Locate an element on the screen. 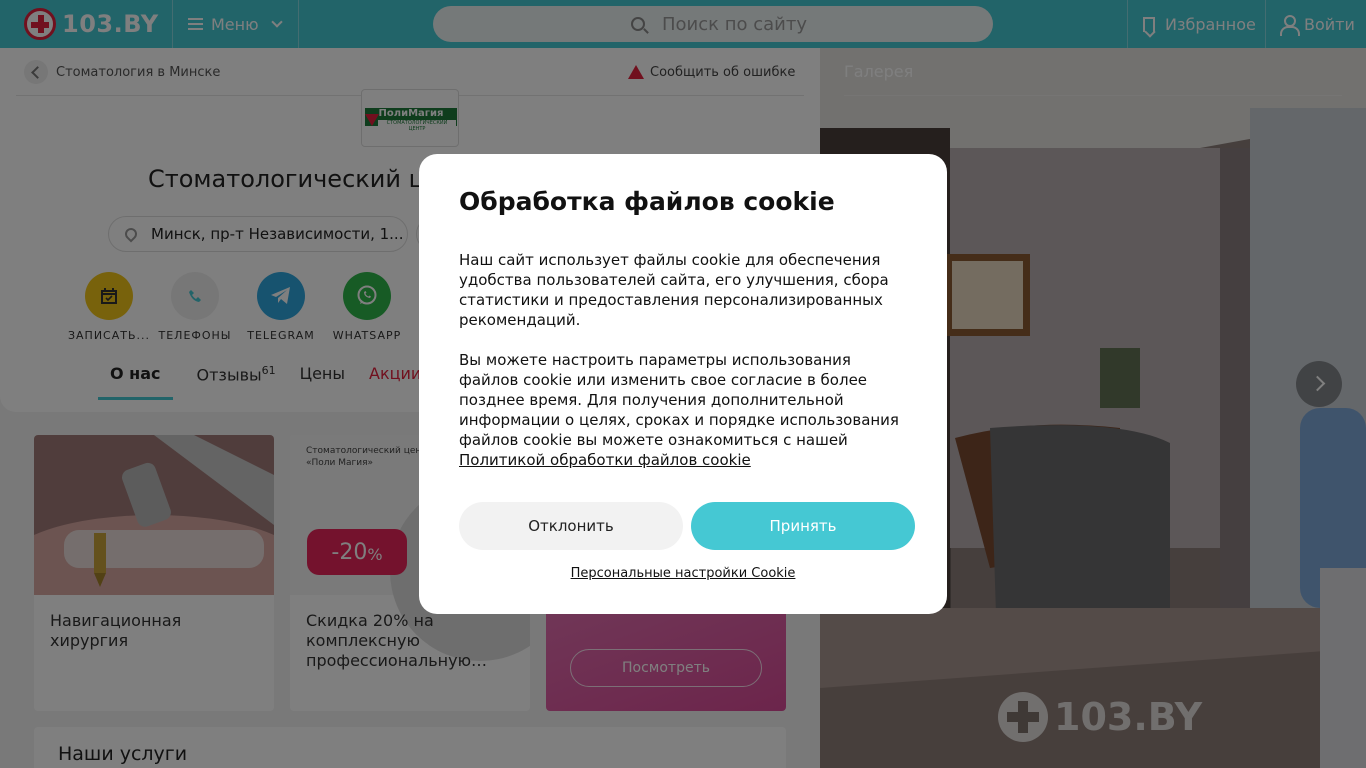 This screenshot has width=1366, height=768. accept-button: Принять is located at coordinates (803, 526).